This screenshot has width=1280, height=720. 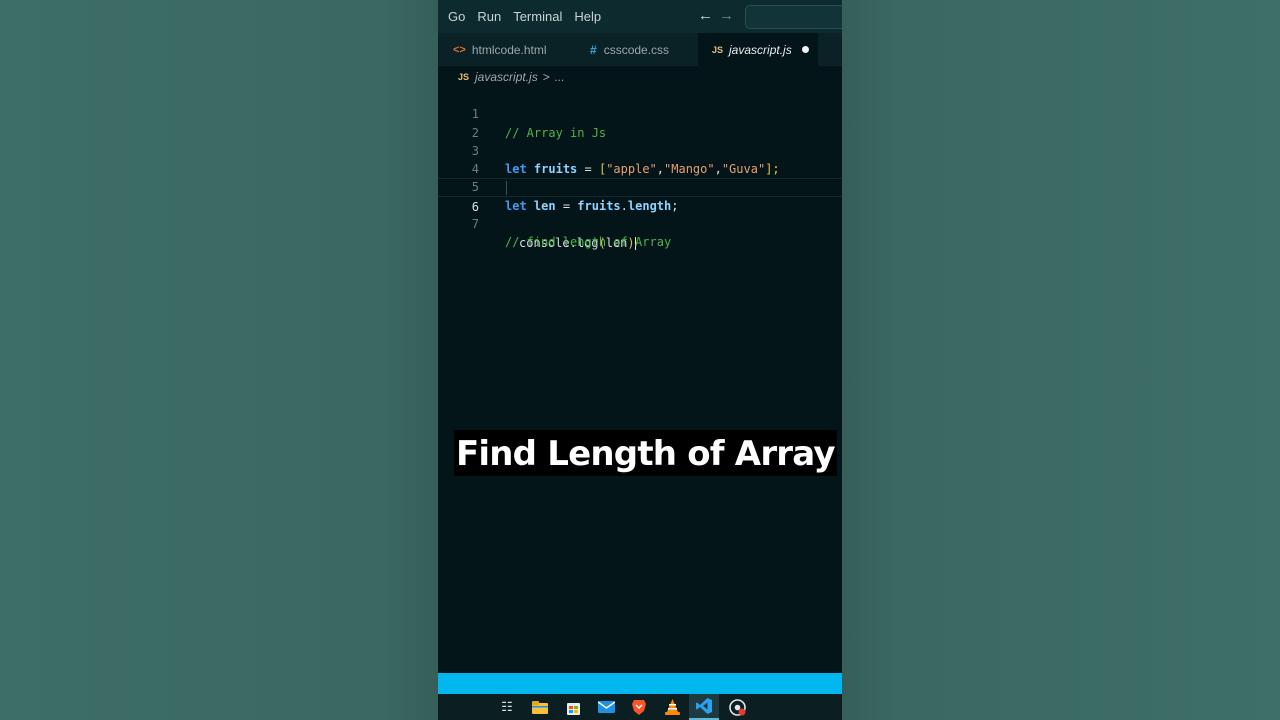 I want to click on video-caption: Find Length of Array, so click(x=645, y=453).